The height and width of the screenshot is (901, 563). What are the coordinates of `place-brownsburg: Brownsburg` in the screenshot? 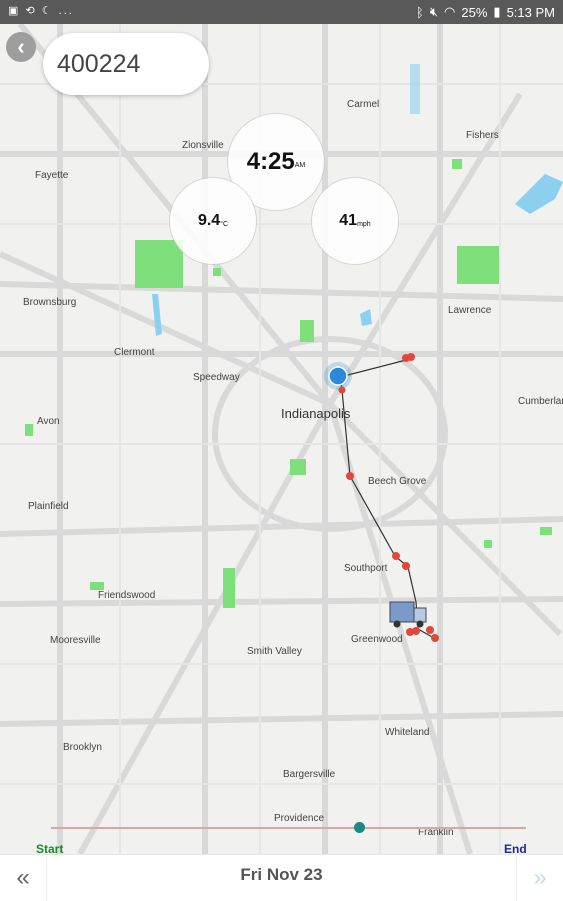 It's located at (50, 302).